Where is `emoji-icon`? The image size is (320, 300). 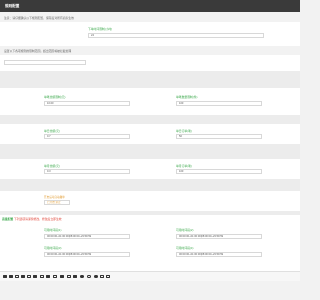
emoji-icon is located at coordinates (89, 276).